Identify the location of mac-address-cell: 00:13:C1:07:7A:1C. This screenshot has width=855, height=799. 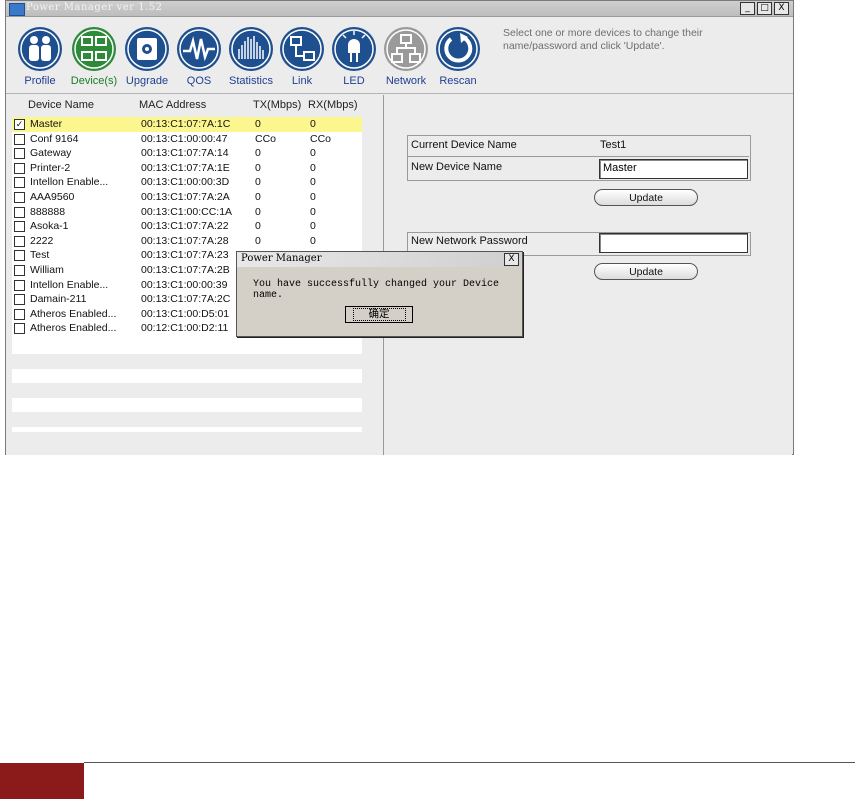
(186, 124).